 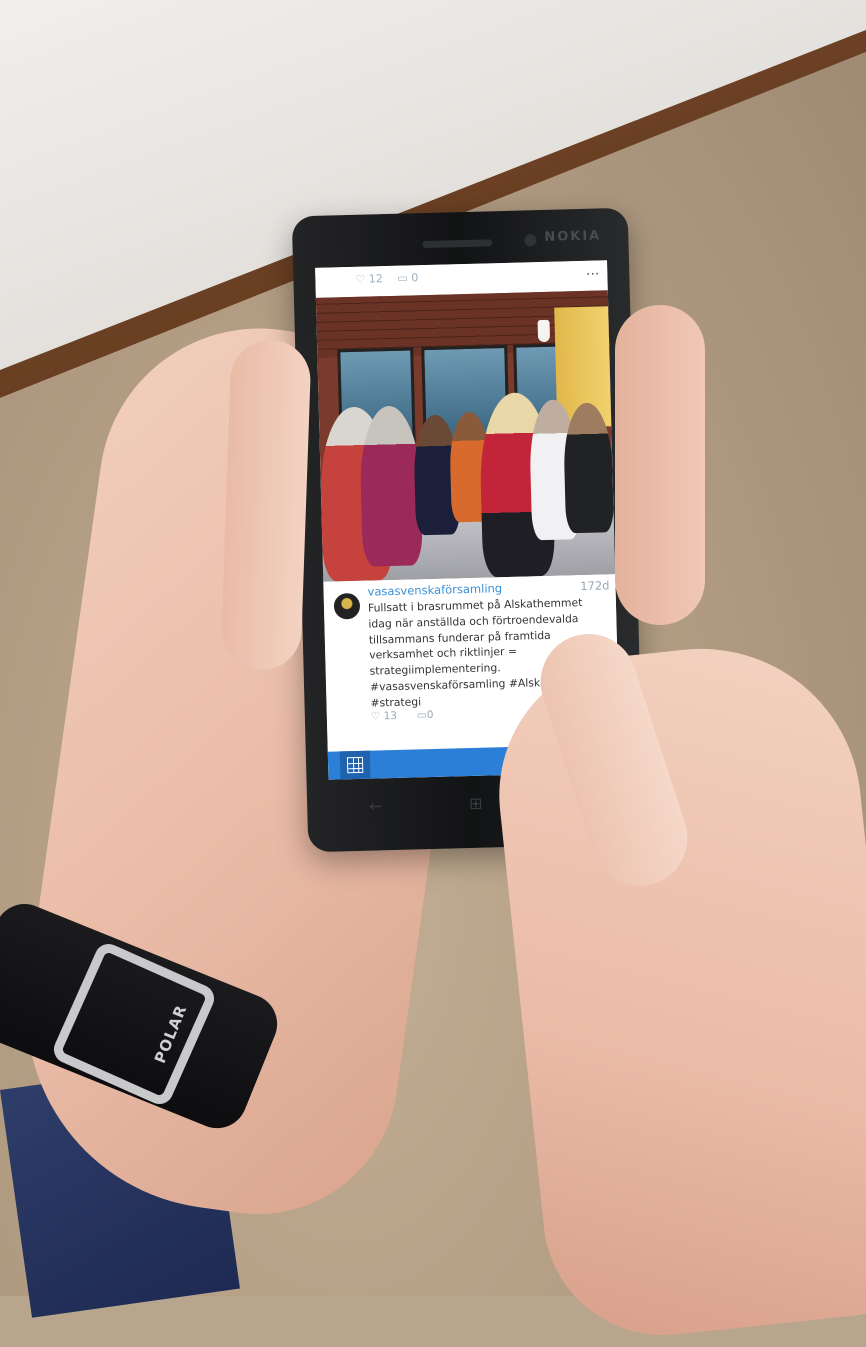 What do you see at coordinates (457, 244) in the screenshot?
I see `earpiece-speaker` at bounding box center [457, 244].